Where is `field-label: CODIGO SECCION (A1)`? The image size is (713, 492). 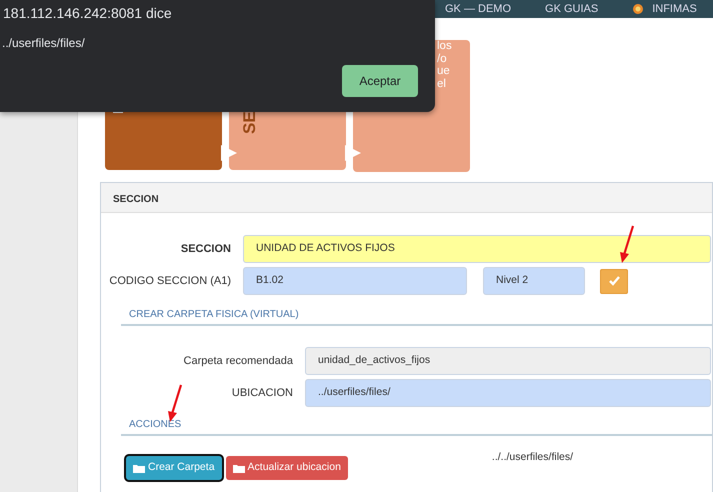
field-label: CODIGO SECCION (A1) is located at coordinates (170, 281).